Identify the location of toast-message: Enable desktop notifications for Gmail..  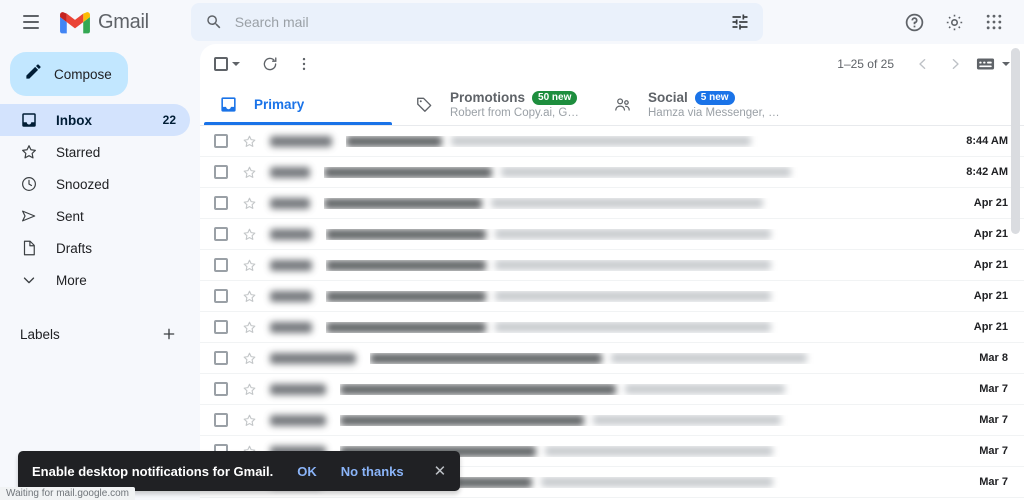
(153, 471).